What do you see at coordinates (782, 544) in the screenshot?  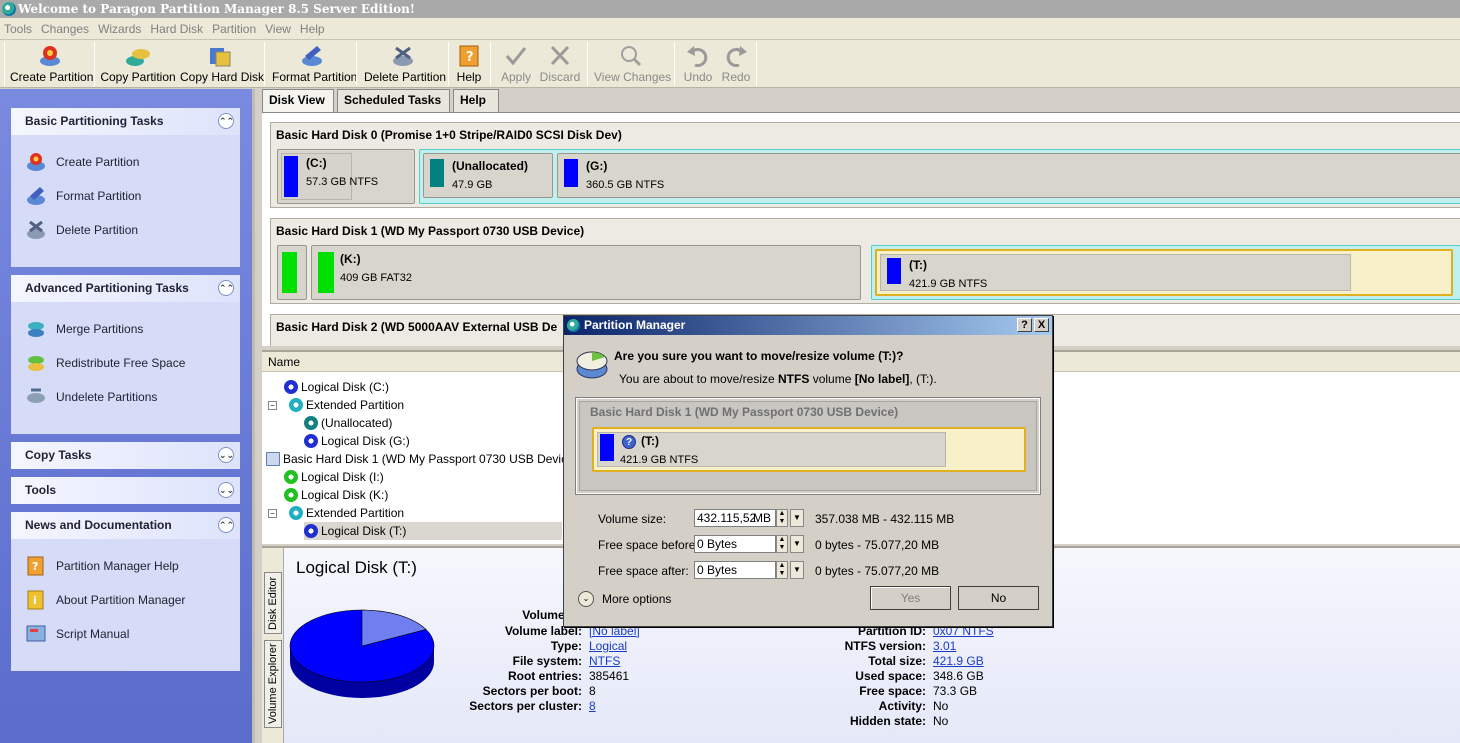 I see `free-before-spinner: ▲ ▼` at bounding box center [782, 544].